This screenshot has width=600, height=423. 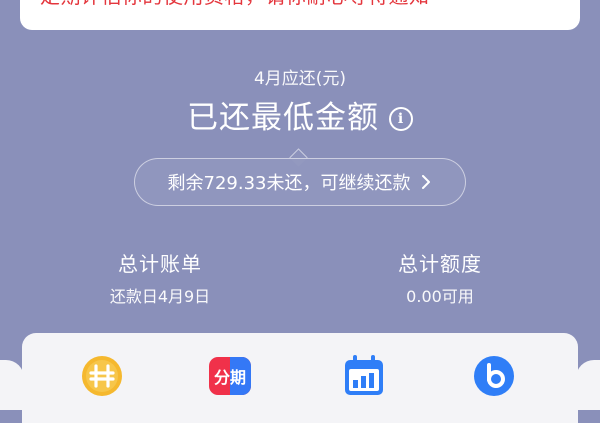 What do you see at coordinates (364, 376) in the screenshot?
I see `calendar-icon` at bounding box center [364, 376].